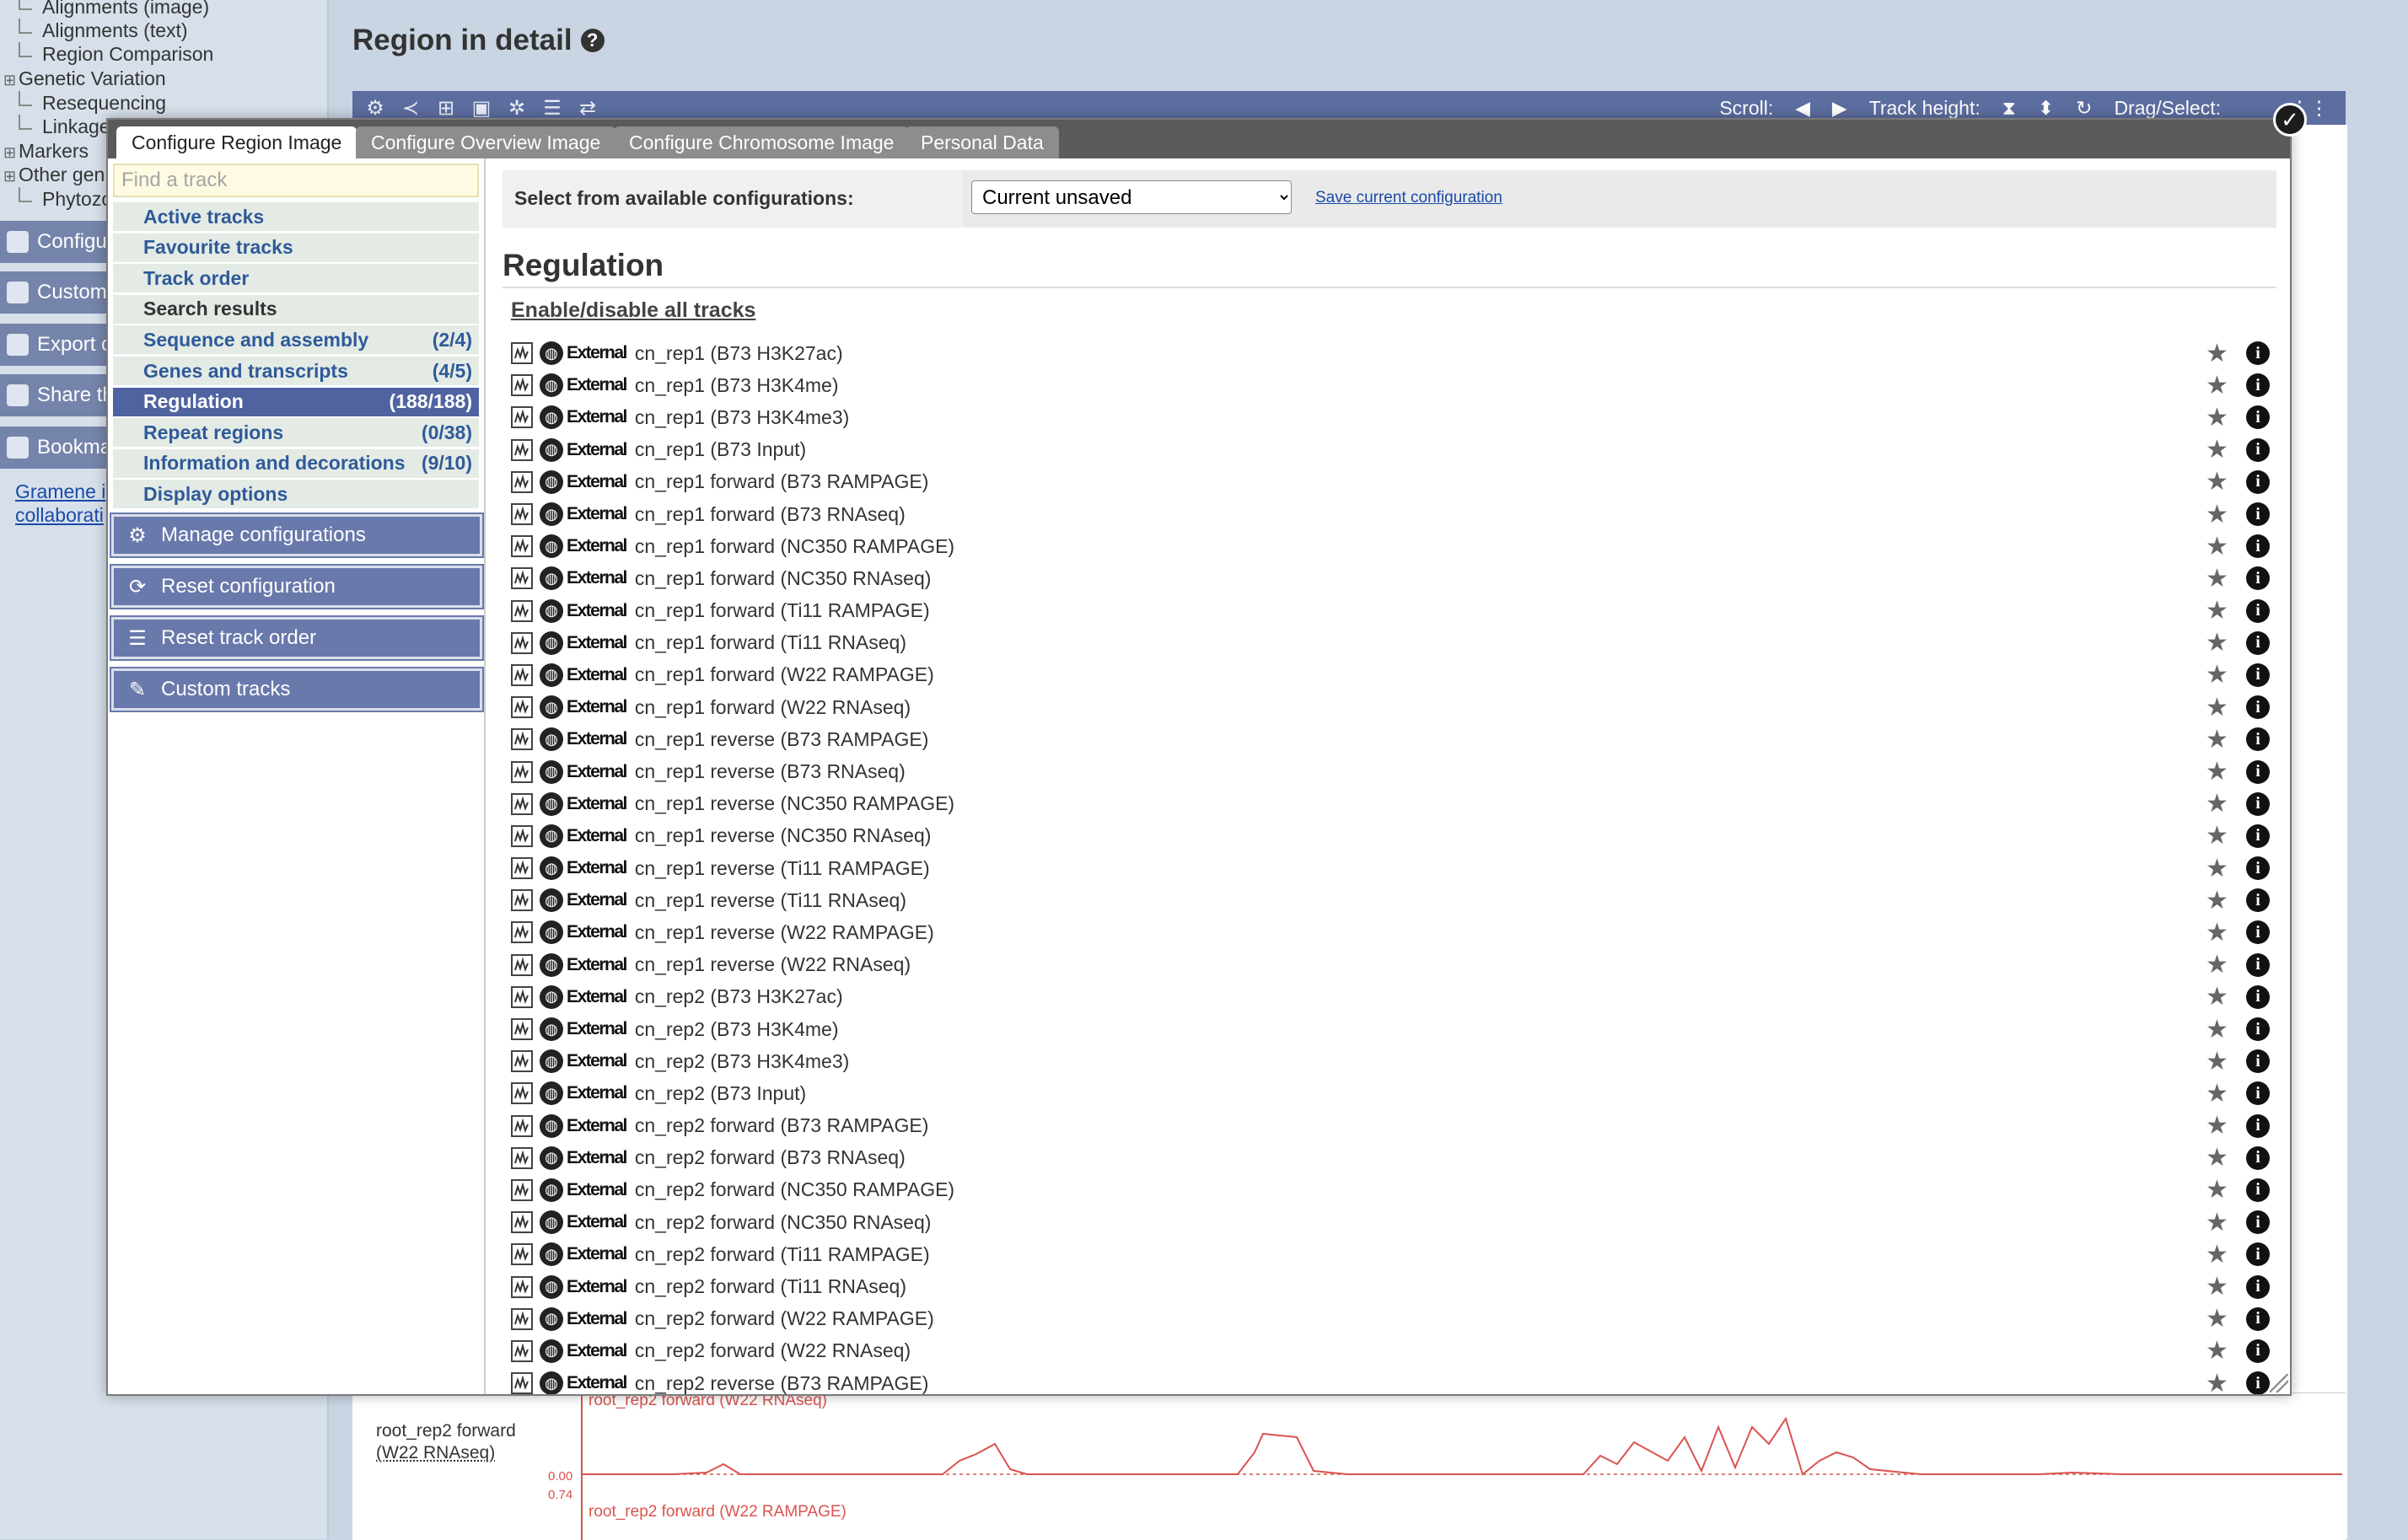 Image resolution: width=2408 pixels, height=1540 pixels. Describe the element at coordinates (296, 371) in the screenshot. I see `nav-item: Genes and transcripts (4/5)` at that location.